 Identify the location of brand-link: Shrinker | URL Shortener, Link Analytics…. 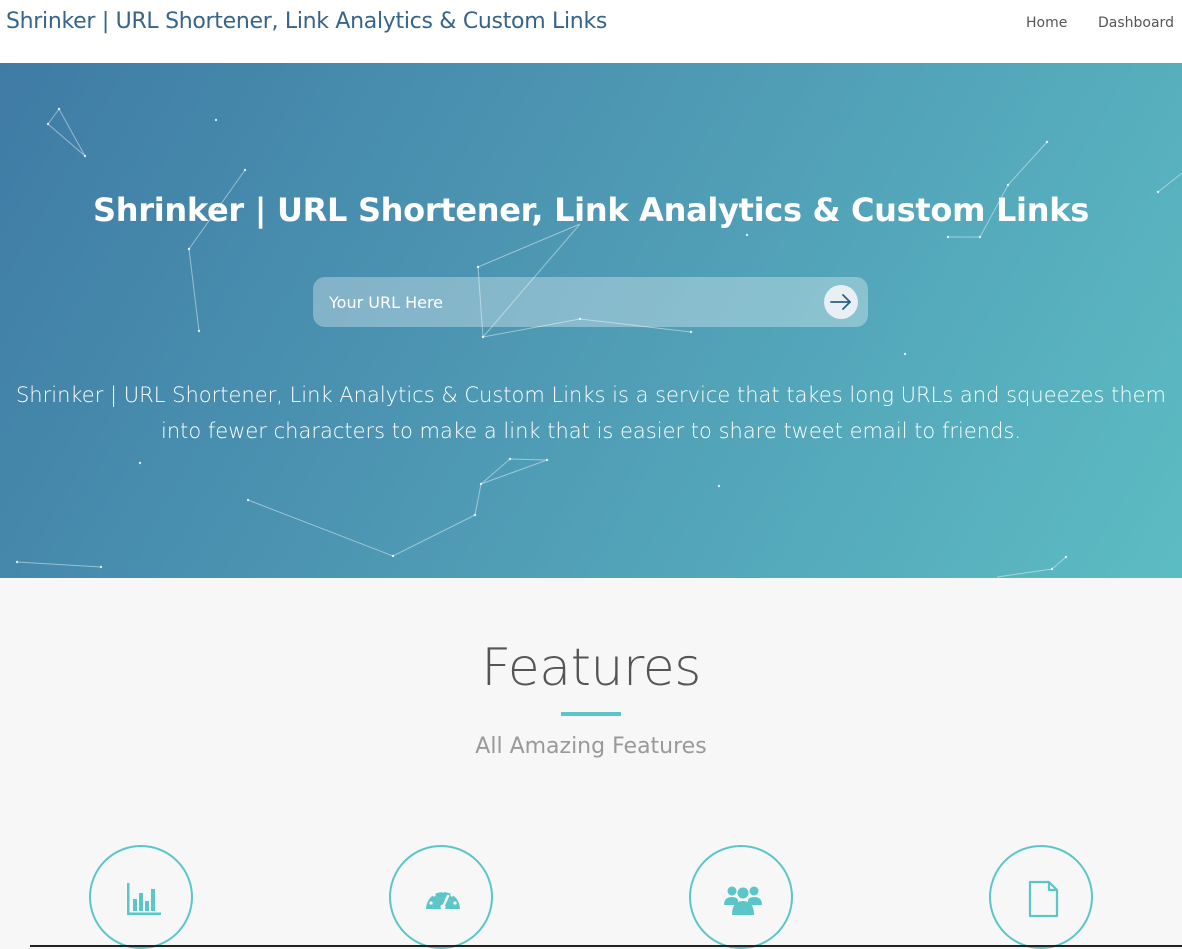
(306, 21).